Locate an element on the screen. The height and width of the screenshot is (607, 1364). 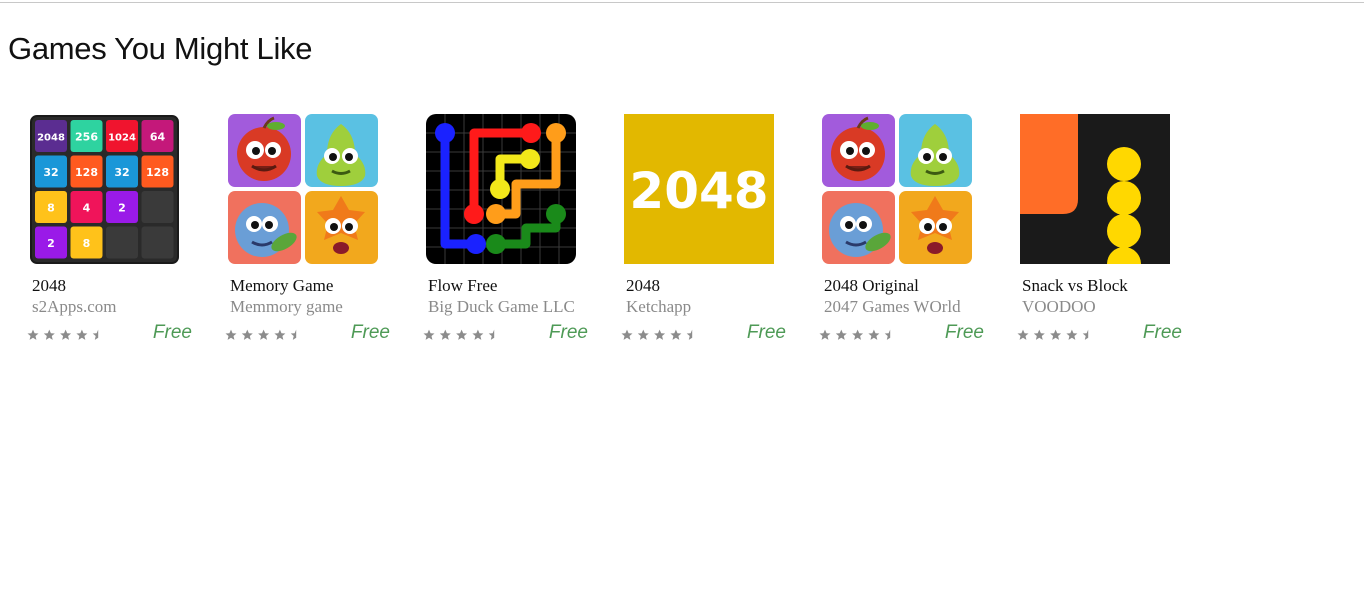
game-title: Snack vs Block is located at coordinates (1075, 286).